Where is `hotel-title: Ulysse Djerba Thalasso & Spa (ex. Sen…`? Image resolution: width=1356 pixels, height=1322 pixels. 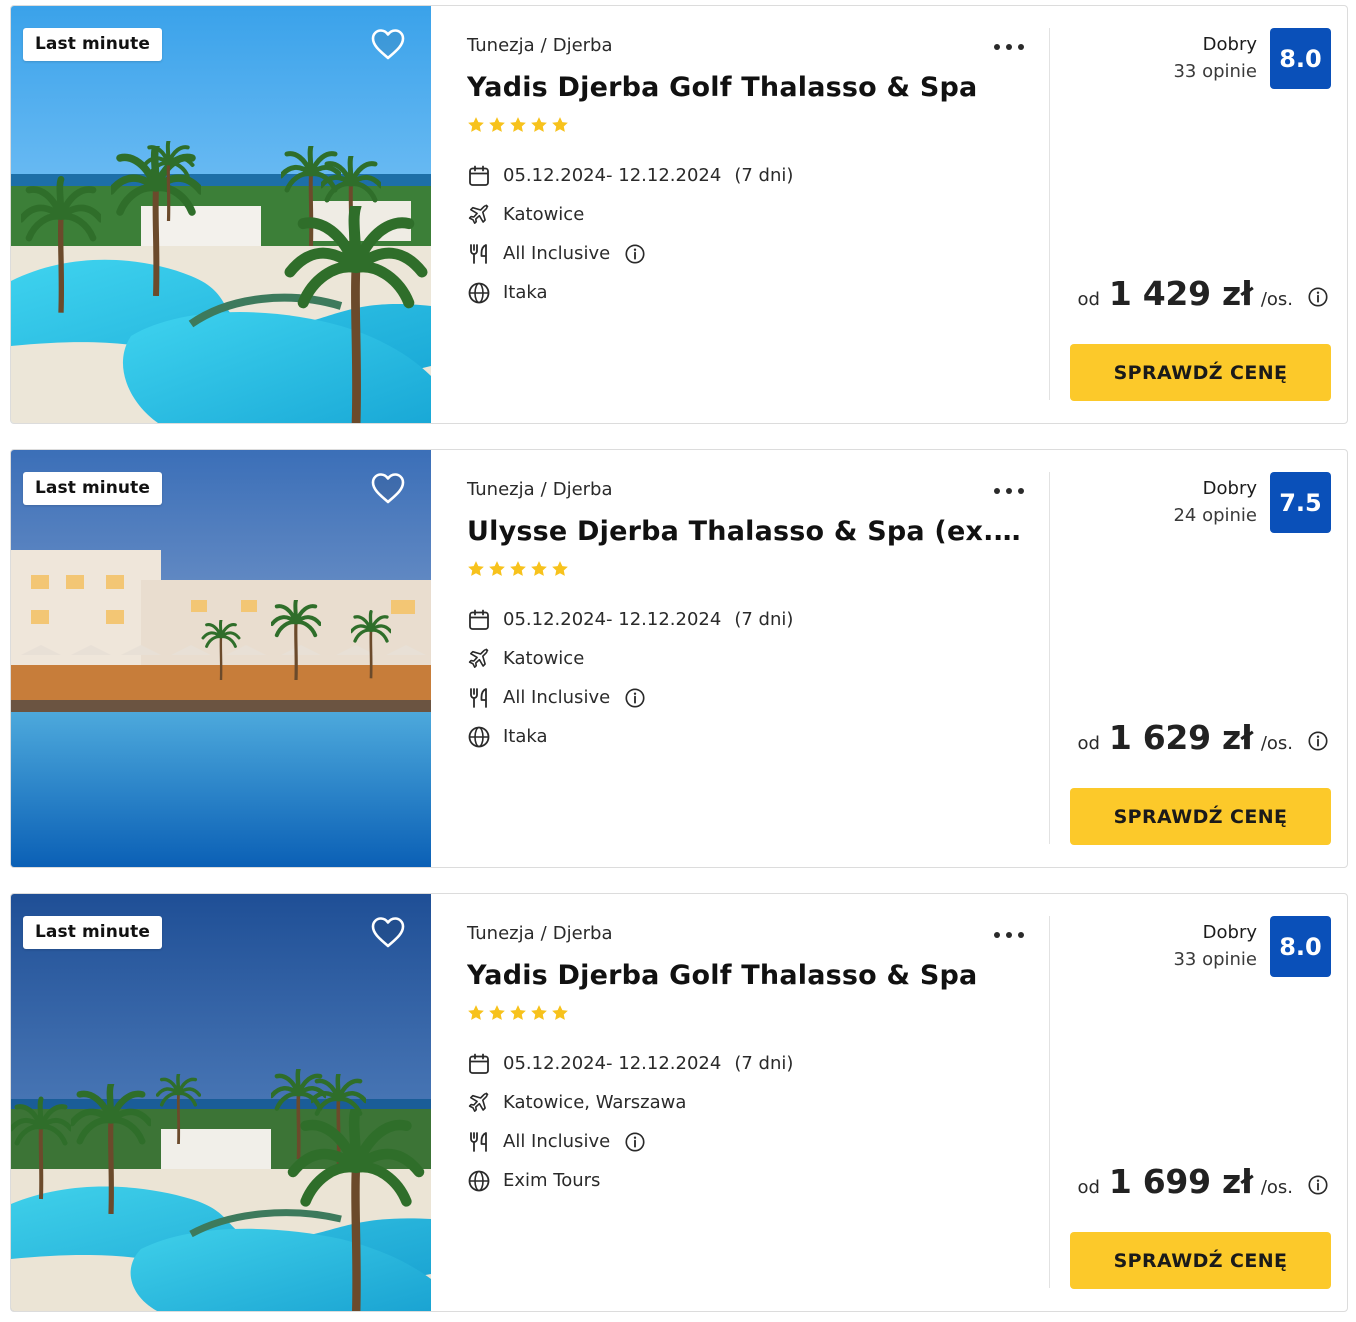 hotel-title: Ulysse Djerba Thalasso & Spa (ex. Sen… is located at coordinates (747, 531).